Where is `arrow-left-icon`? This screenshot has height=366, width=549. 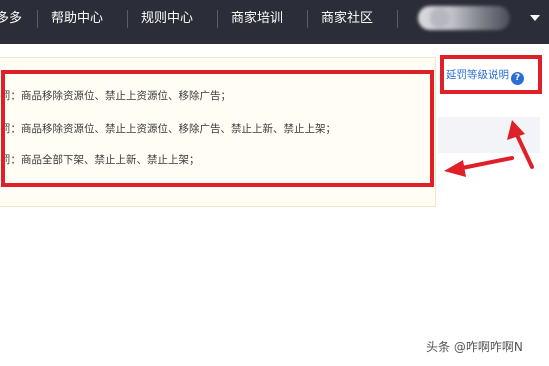
arrow-left-icon is located at coordinates (479, 166).